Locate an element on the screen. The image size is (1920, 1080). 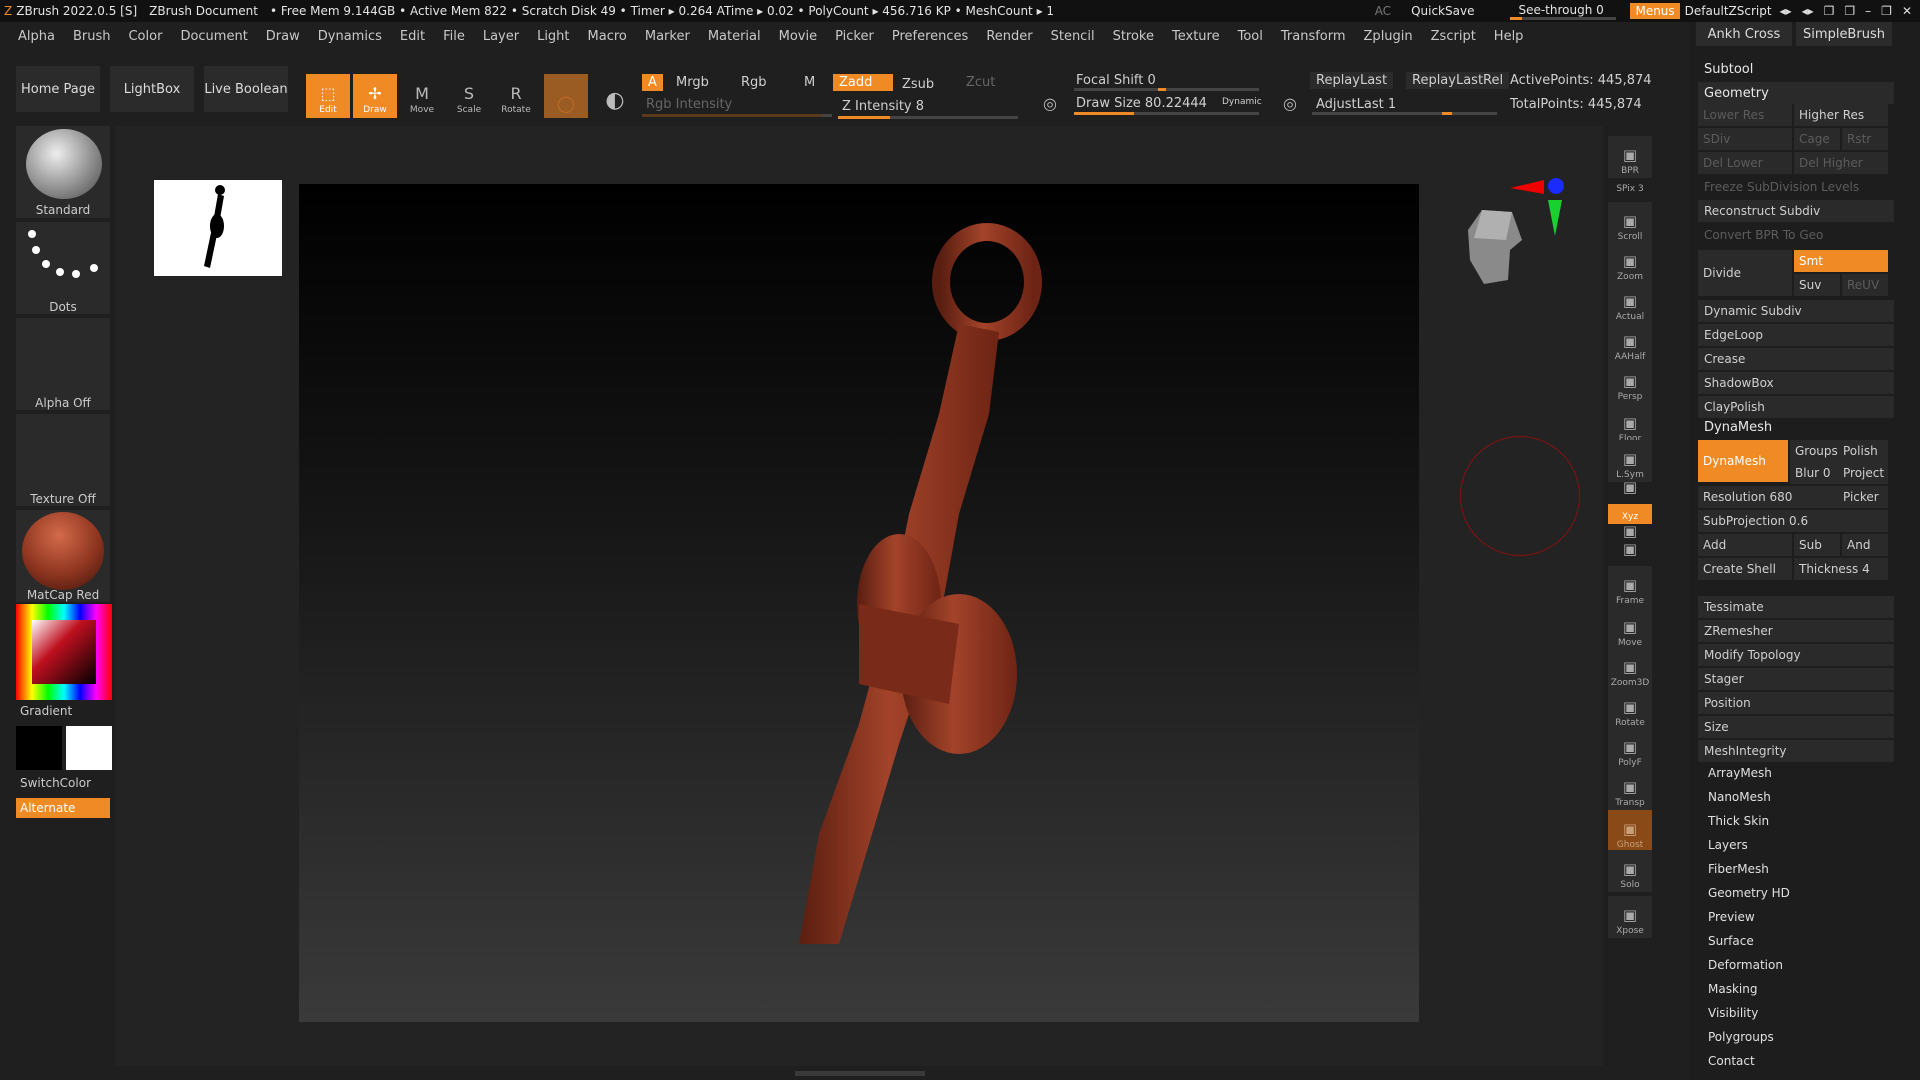
subpalette-arraymesh: ArrayMesh is located at coordinates (1740, 773).